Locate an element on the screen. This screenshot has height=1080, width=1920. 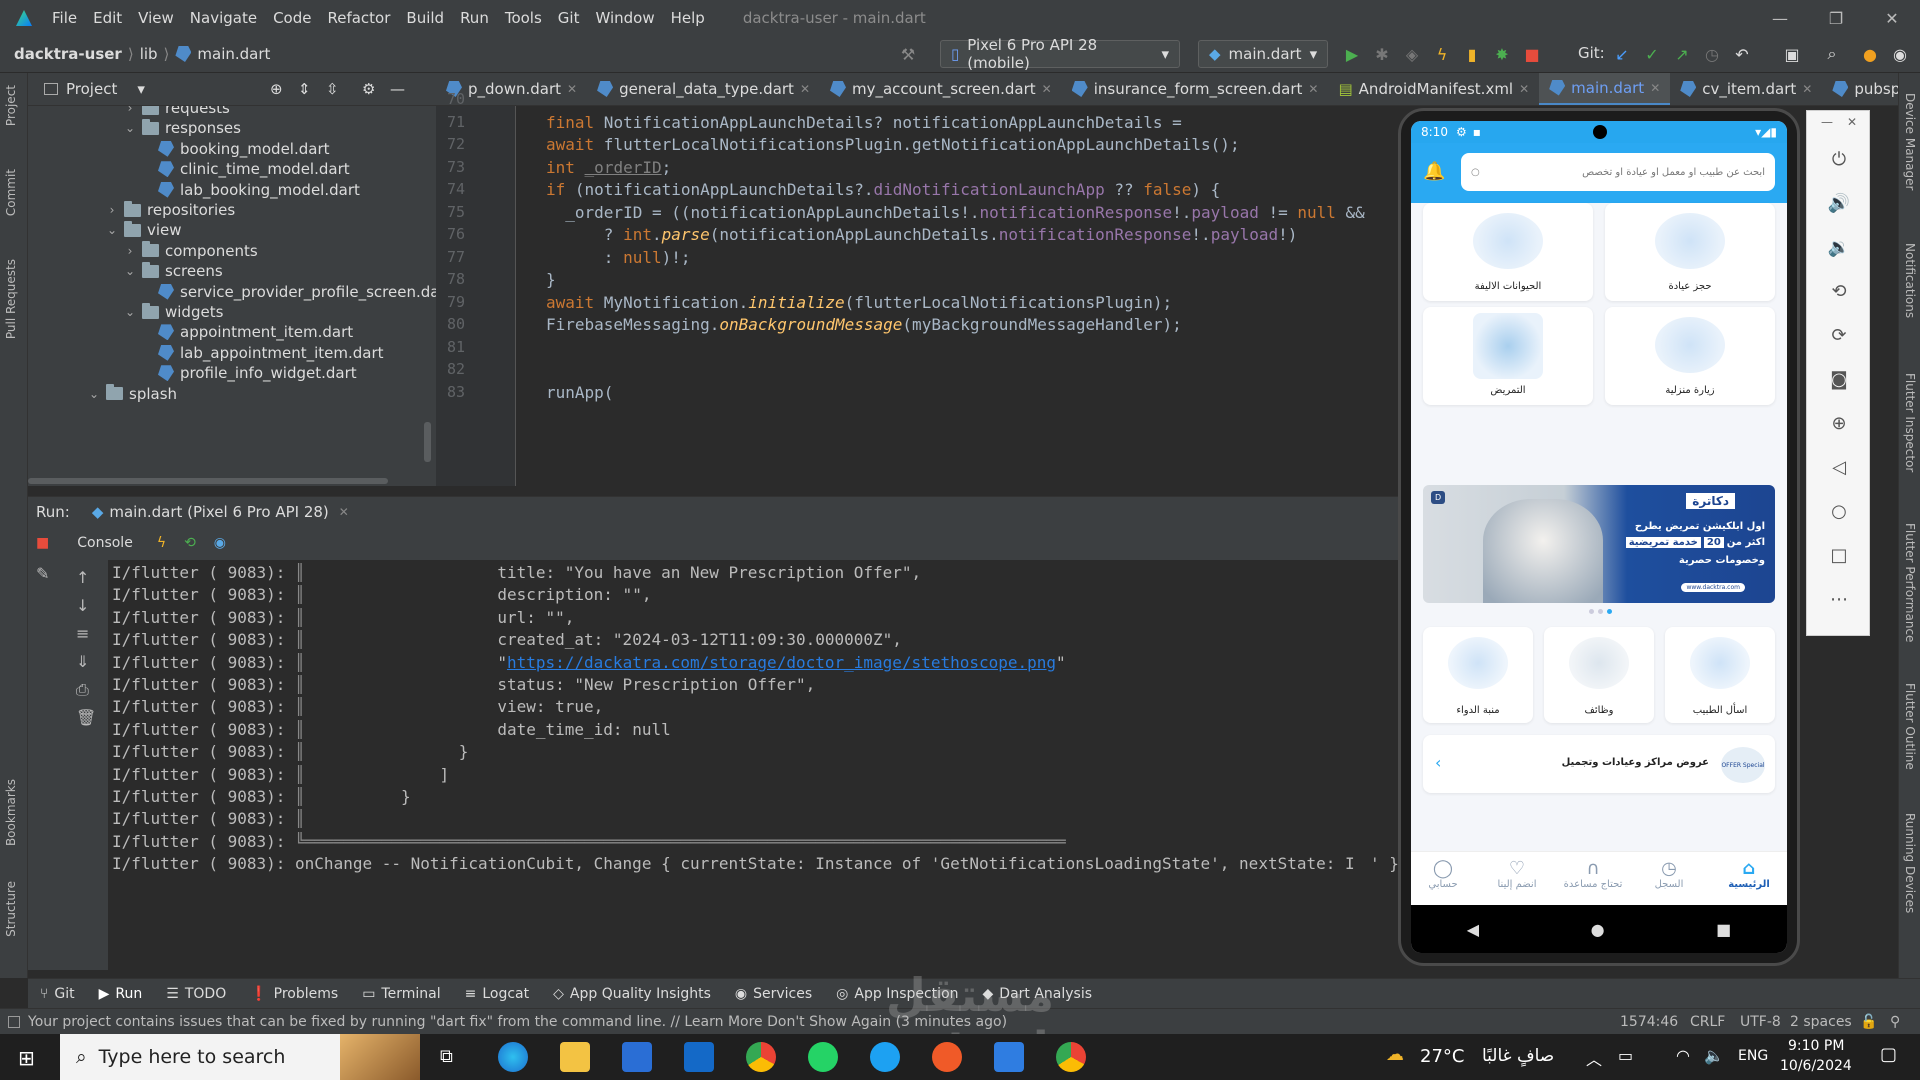
cursor-position: 1574:46 is located at coordinates (1649, 1022).